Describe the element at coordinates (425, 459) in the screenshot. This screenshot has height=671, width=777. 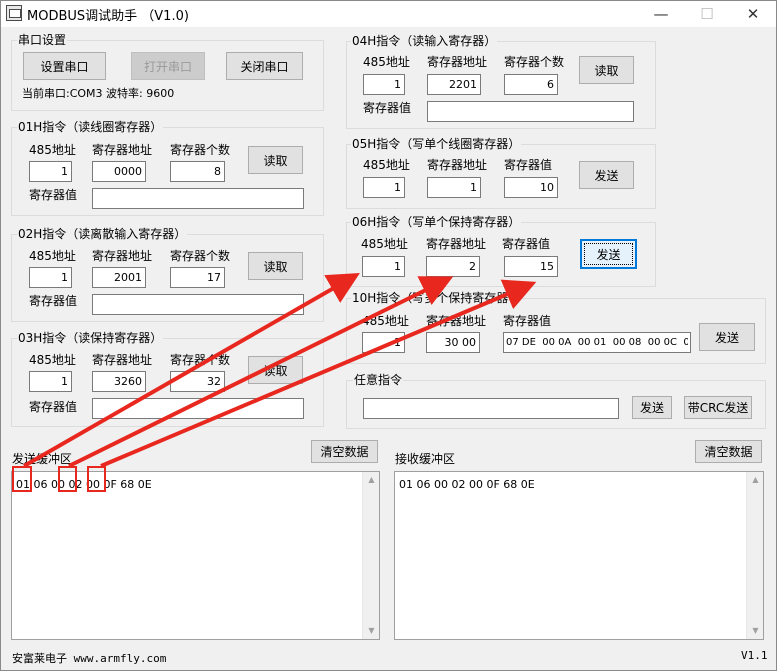
I see `recv-buffer-title: 接收缓冲区` at that location.